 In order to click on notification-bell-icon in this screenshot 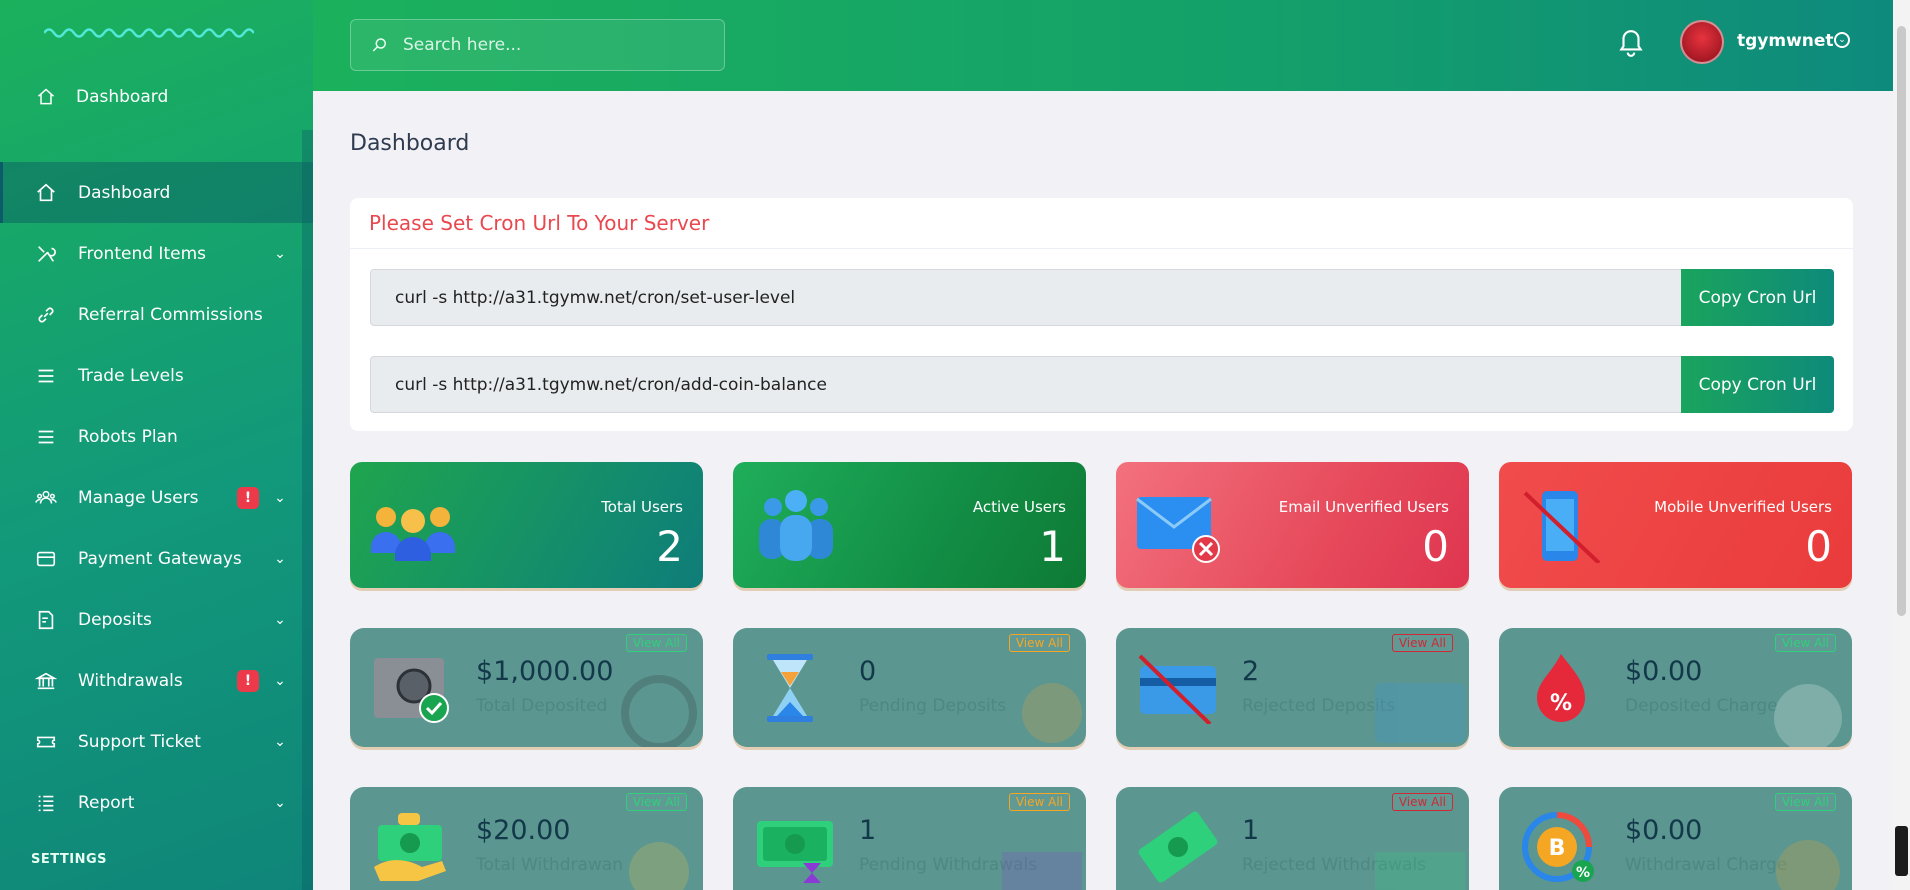, I will do `click(1631, 43)`.